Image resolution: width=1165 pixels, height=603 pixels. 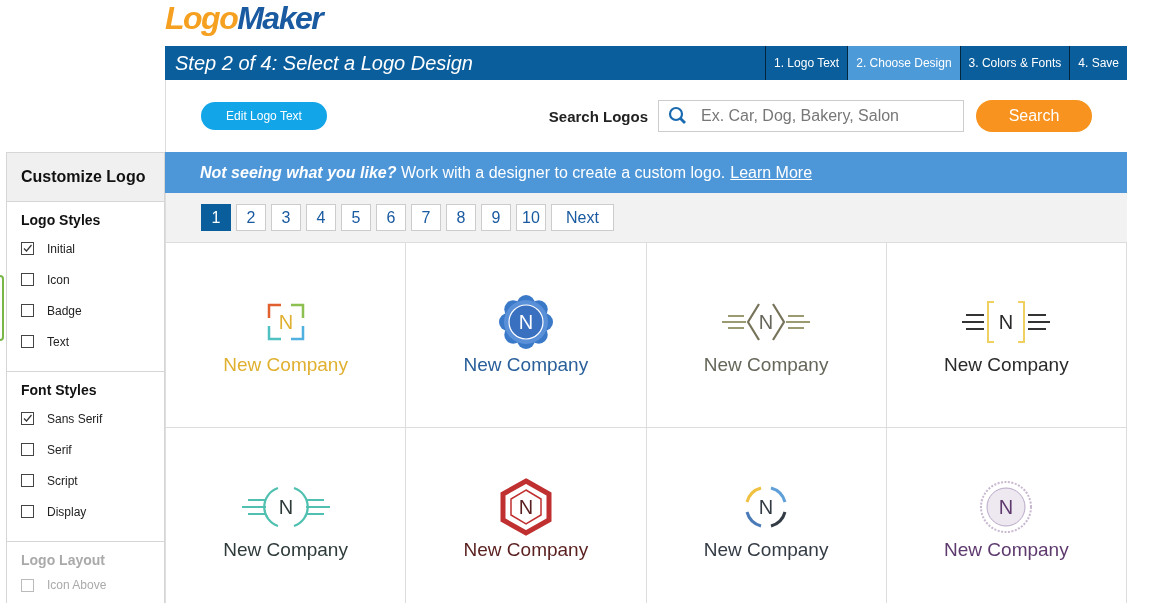 I want to click on checkbox-label: Badge, so click(x=64, y=310).